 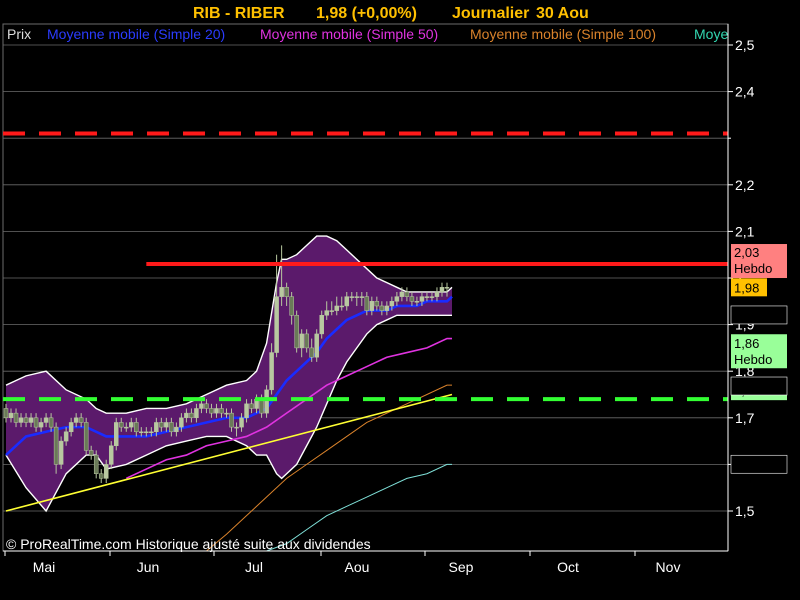 What do you see at coordinates (746, 343) in the screenshot?
I see `price-tag-value: 1,86` at bounding box center [746, 343].